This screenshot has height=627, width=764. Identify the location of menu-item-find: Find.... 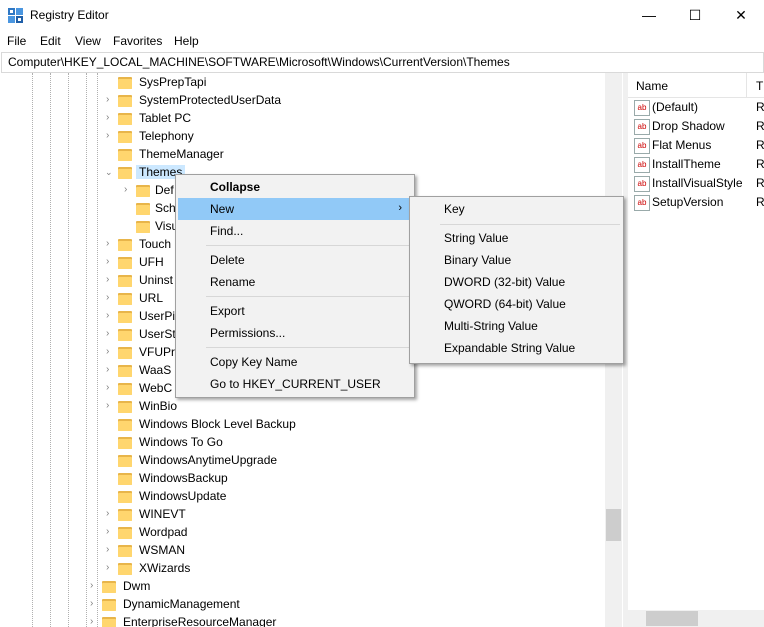
(295, 231).